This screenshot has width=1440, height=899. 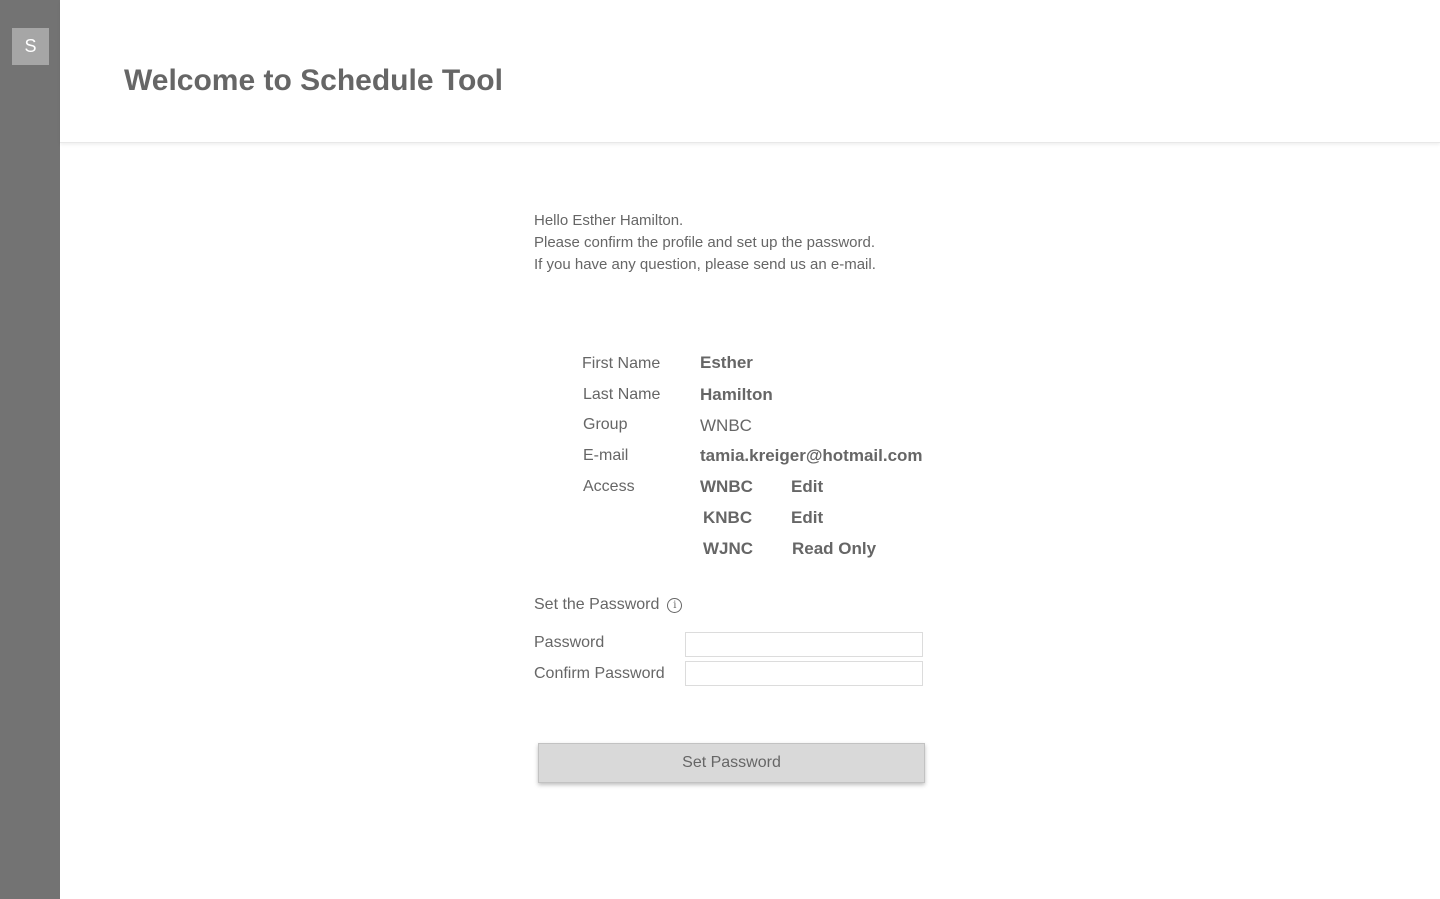 What do you see at coordinates (834, 548) in the screenshot?
I see `access-level: Read Only` at bounding box center [834, 548].